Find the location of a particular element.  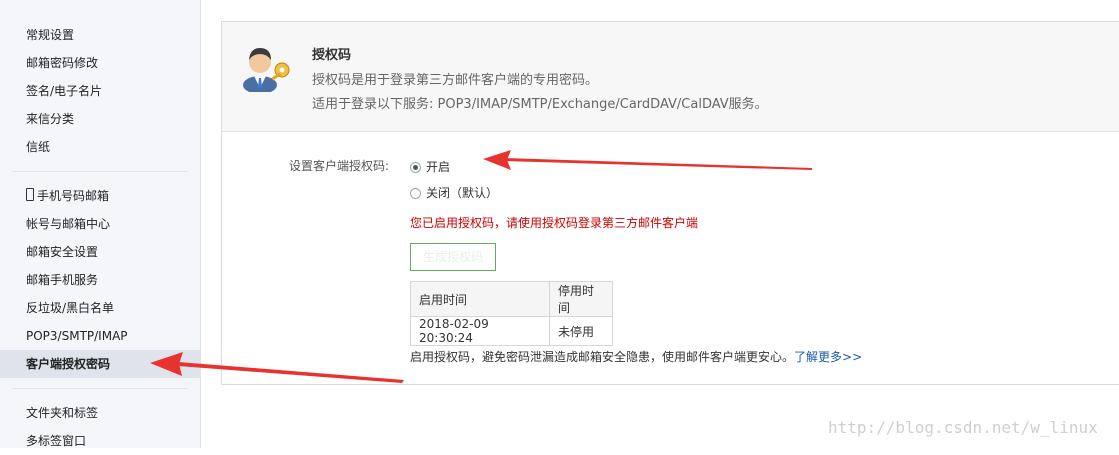

footer-tip-text: 启用授权码，避免密码泄漏造成邮箱安全隐患，使用邮件客户端更安心。 is located at coordinates (602, 357).